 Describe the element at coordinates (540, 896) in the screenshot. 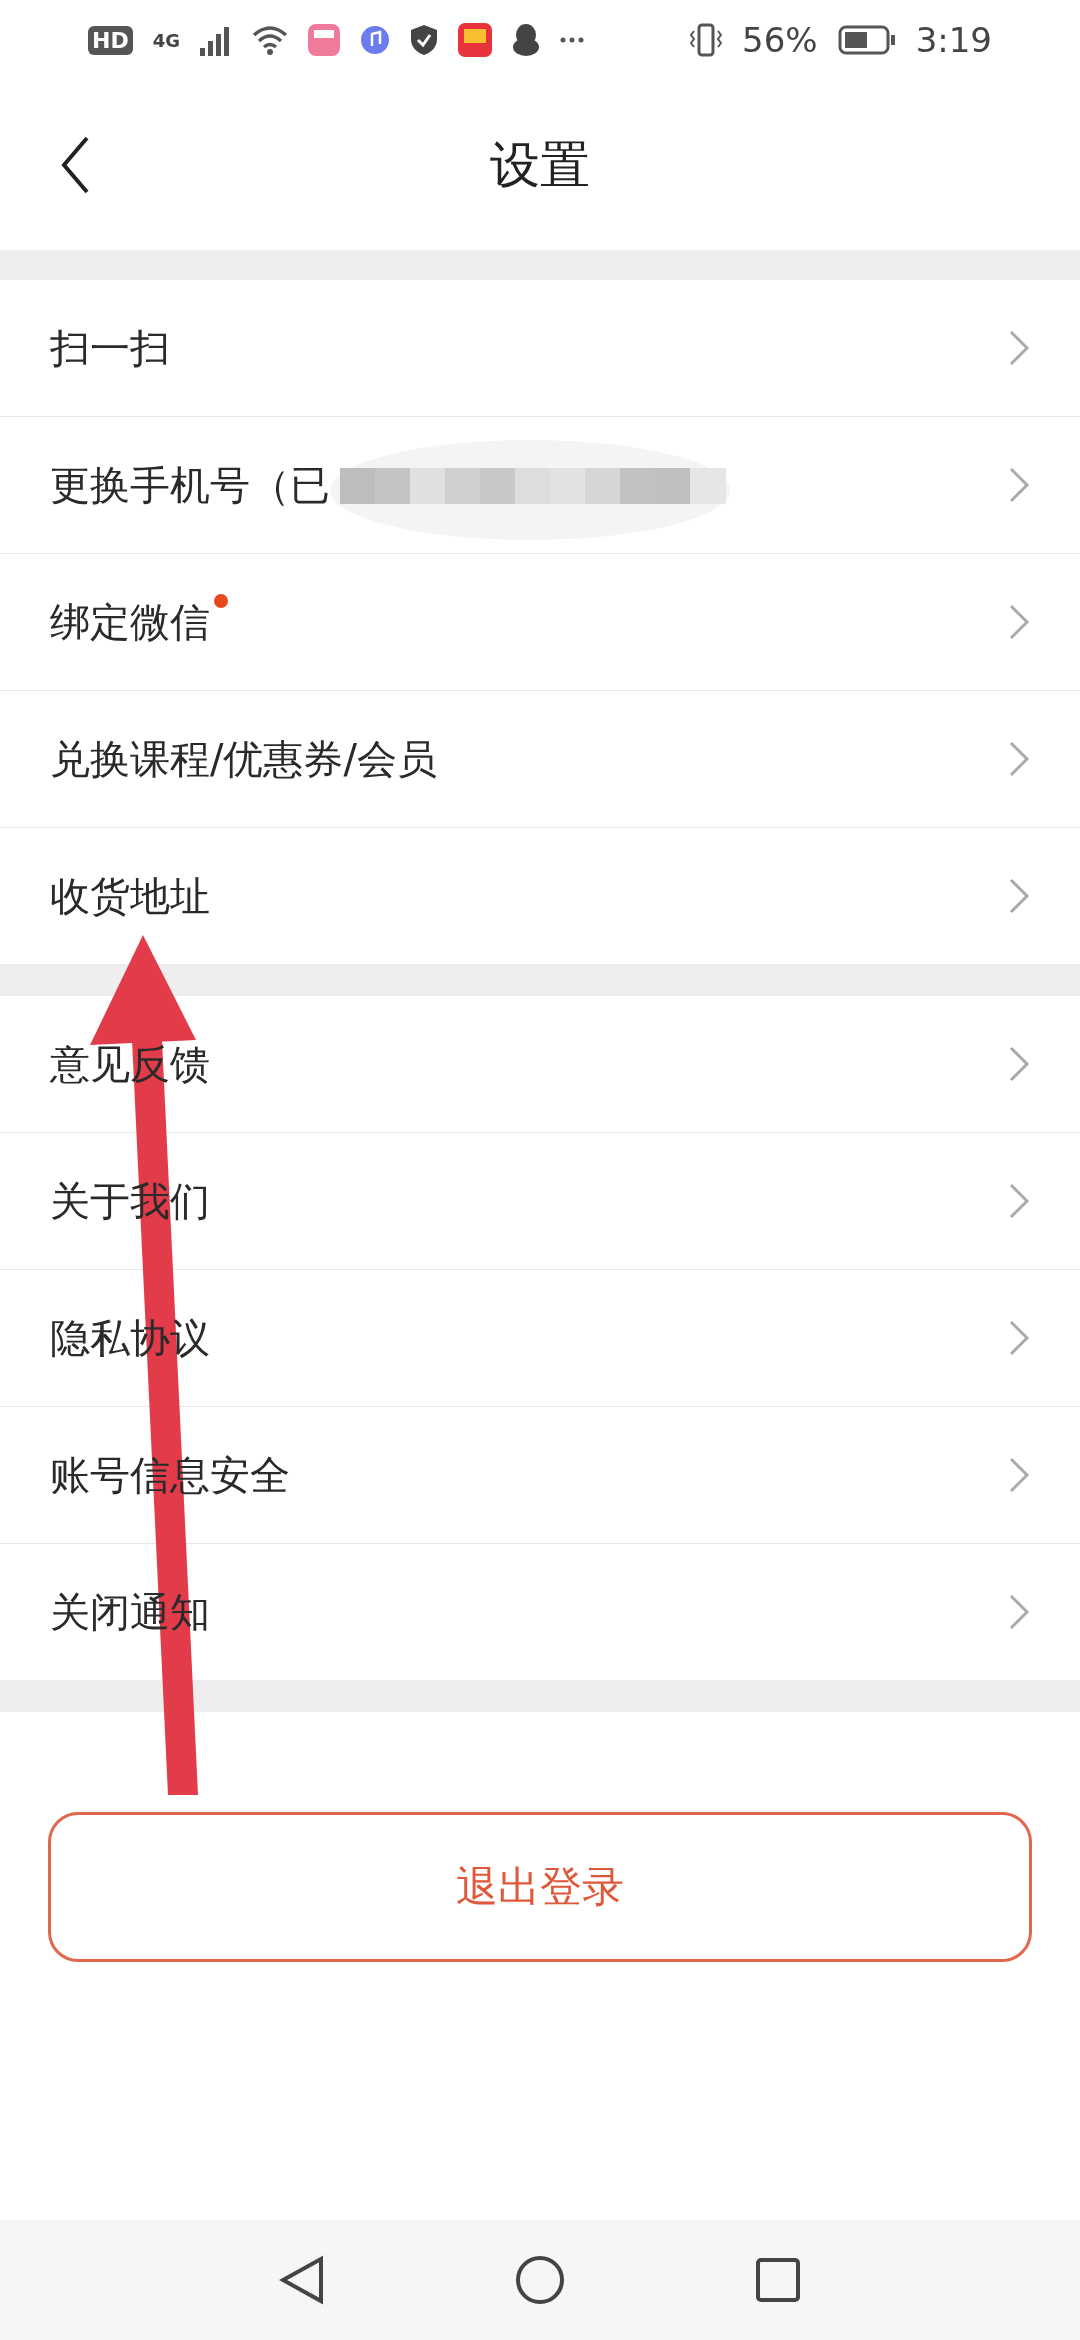

I see `settings-row: 收货地址` at that location.